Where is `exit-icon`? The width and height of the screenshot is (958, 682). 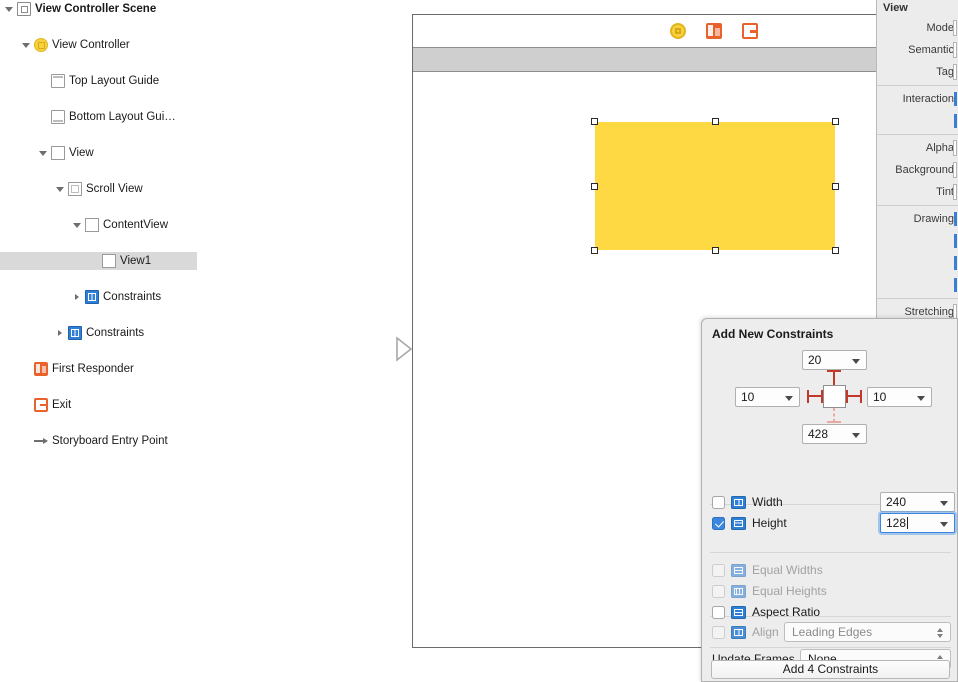
exit-icon is located at coordinates (749, 31).